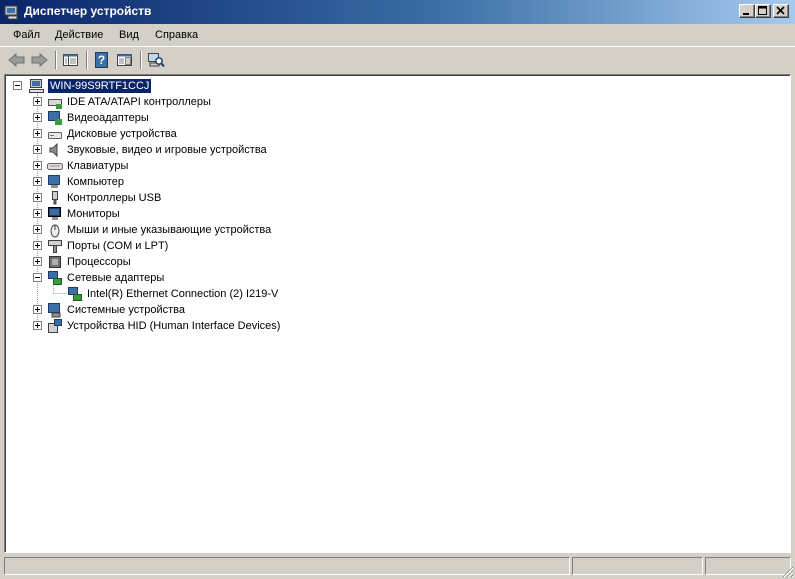  I want to click on monitor-icon, so click(55, 214).